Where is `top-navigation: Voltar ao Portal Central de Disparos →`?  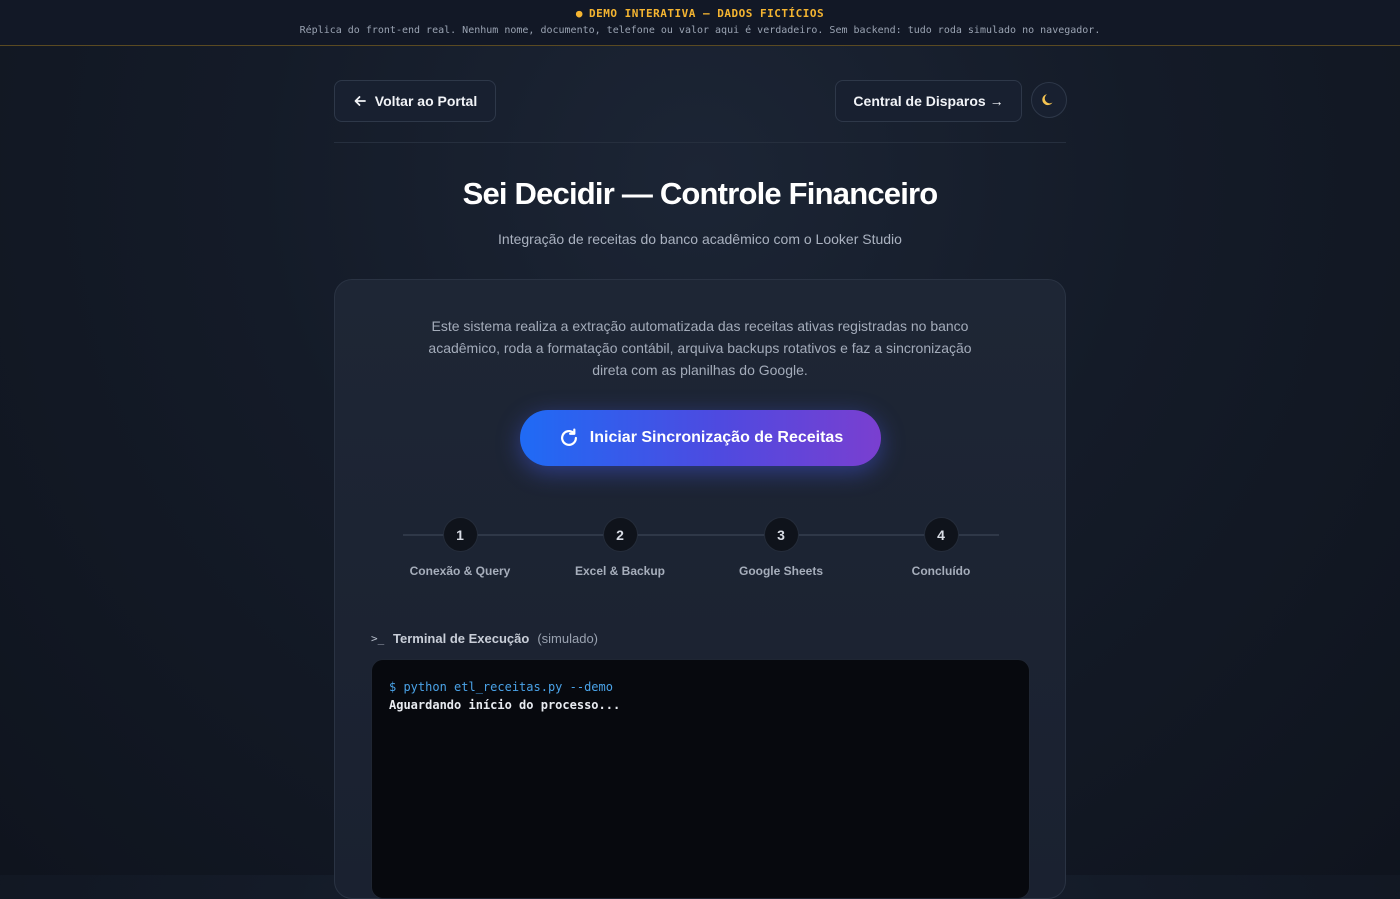 top-navigation: Voltar ao Portal Central de Disparos → is located at coordinates (700, 101).